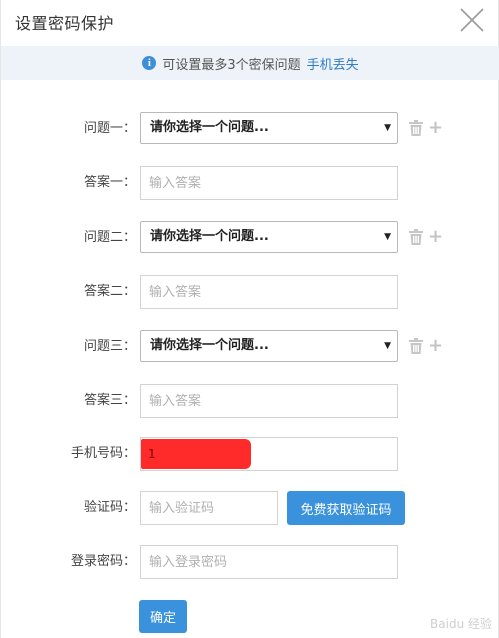  What do you see at coordinates (209, 508) in the screenshot?
I see `code-input` at bounding box center [209, 508].